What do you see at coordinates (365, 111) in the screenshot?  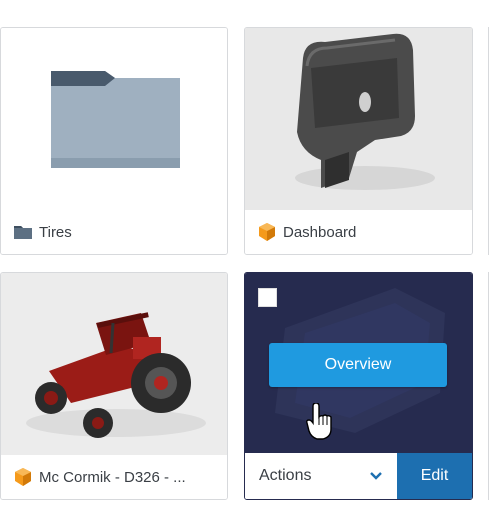 I see `dashboard-model-image` at bounding box center [365, 111].